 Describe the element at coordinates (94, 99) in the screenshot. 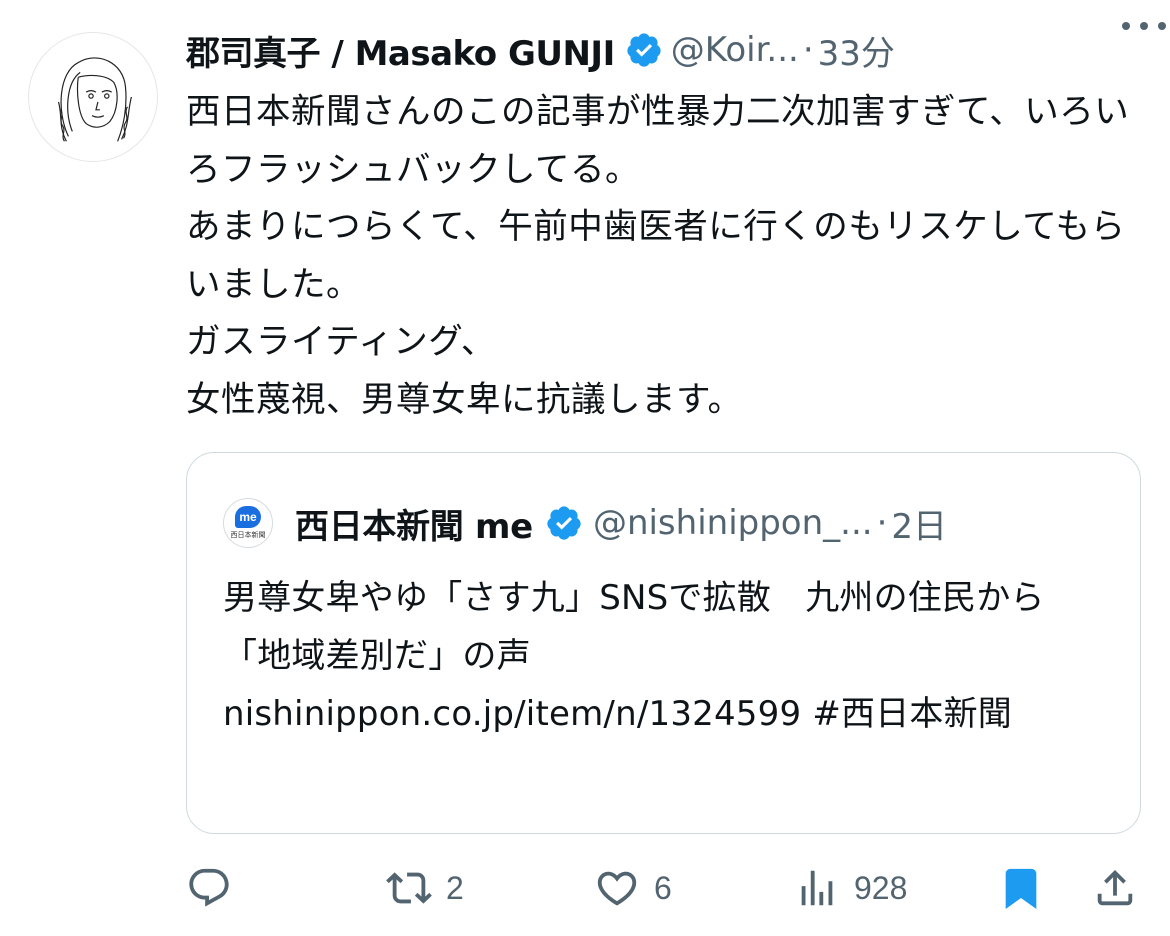

I see `illustrated-portrait-icon` at that location.